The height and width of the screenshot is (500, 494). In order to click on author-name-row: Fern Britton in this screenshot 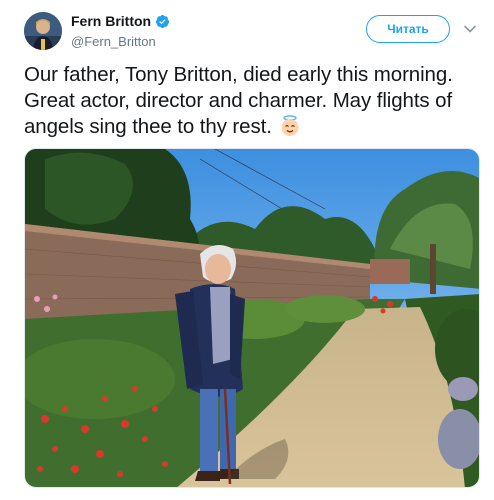, I will do `click(120, 21)`.